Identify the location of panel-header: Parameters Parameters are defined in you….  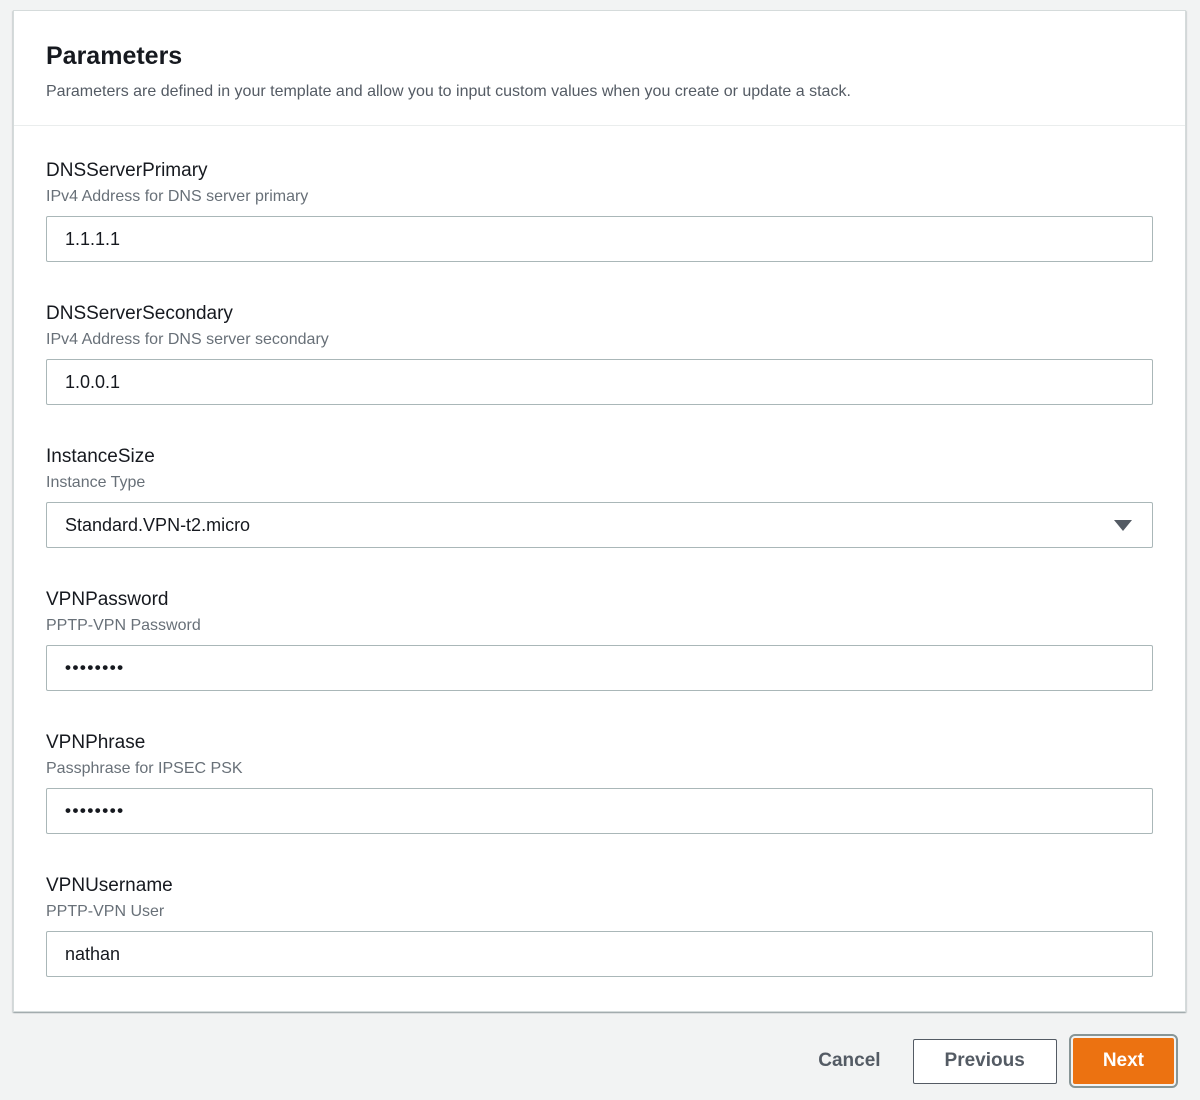
(599, 68).